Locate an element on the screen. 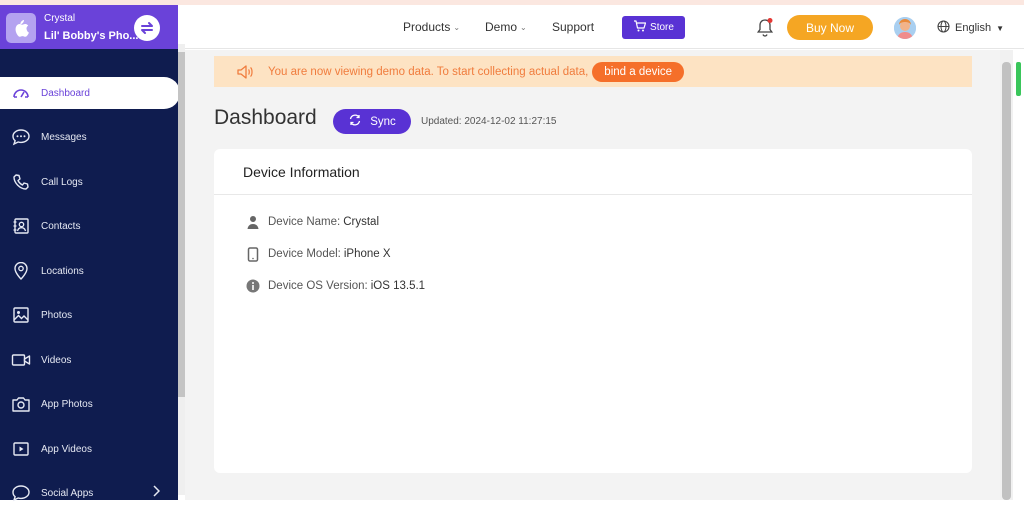  phone-icon is located at coordinates (21, 182).